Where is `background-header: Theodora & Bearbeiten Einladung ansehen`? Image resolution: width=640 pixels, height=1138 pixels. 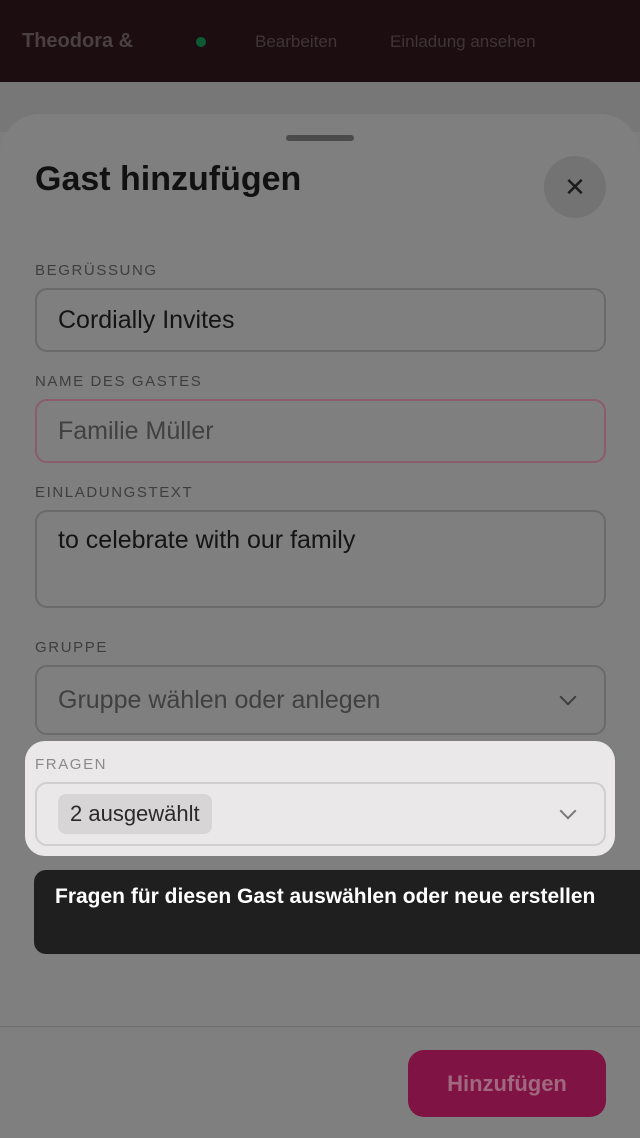
background-header: Theodora & Bearbeiten Einladung ansehen is located at coordinates (320, 41).